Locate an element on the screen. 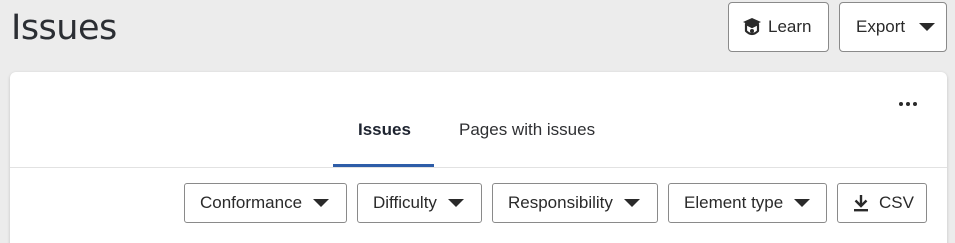 The image size is (955, 243). element-type-label: Element type is located at coordinates (734, 202).